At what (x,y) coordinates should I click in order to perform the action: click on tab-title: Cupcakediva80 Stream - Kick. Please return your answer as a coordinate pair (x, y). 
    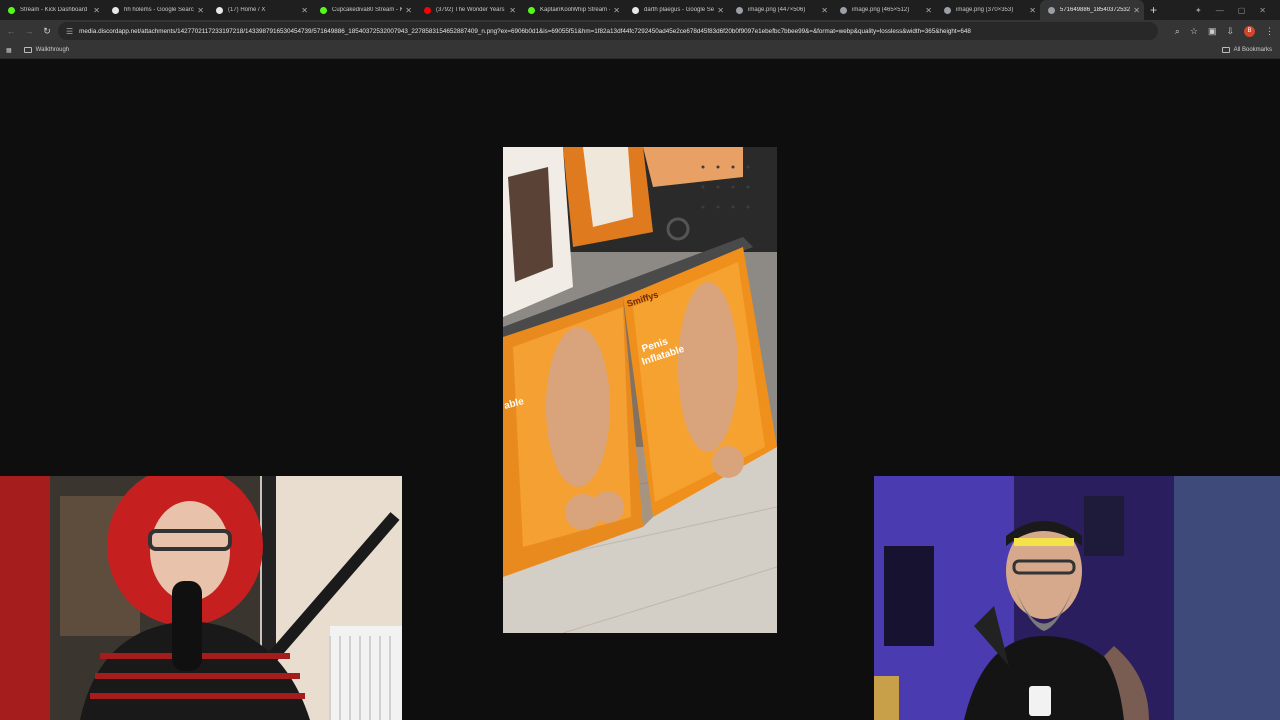
    Looking at the image, I should click on (367, 10).